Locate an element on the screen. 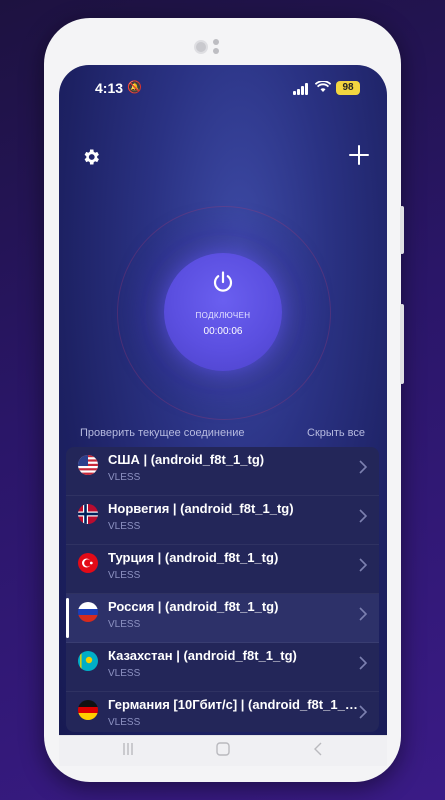 The height and width of the screenshot is (800, 445). server-item-usa: США | (android_f8t_1_tg) VLESS is located at coordinates (222, 471).